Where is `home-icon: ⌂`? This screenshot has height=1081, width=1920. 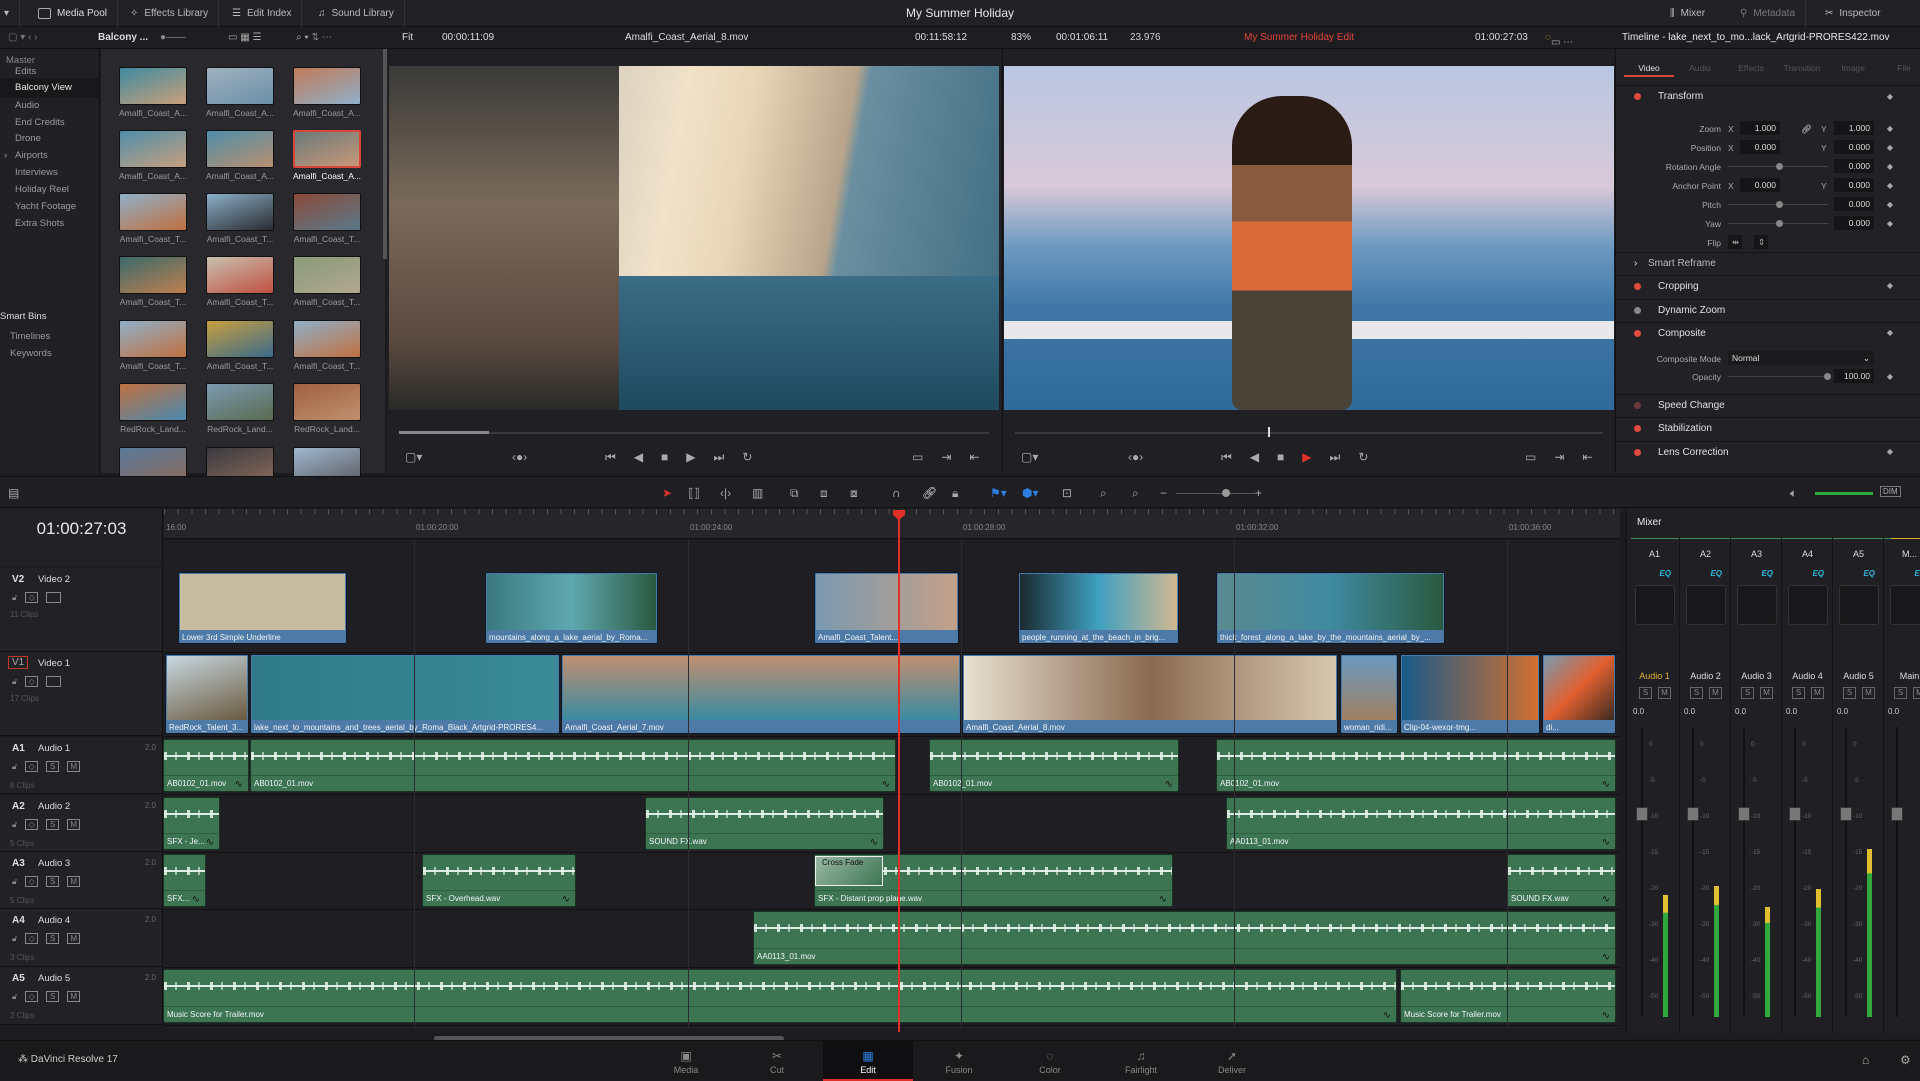
home-icon: ⌂ is located at coordinates (1865, 1060).